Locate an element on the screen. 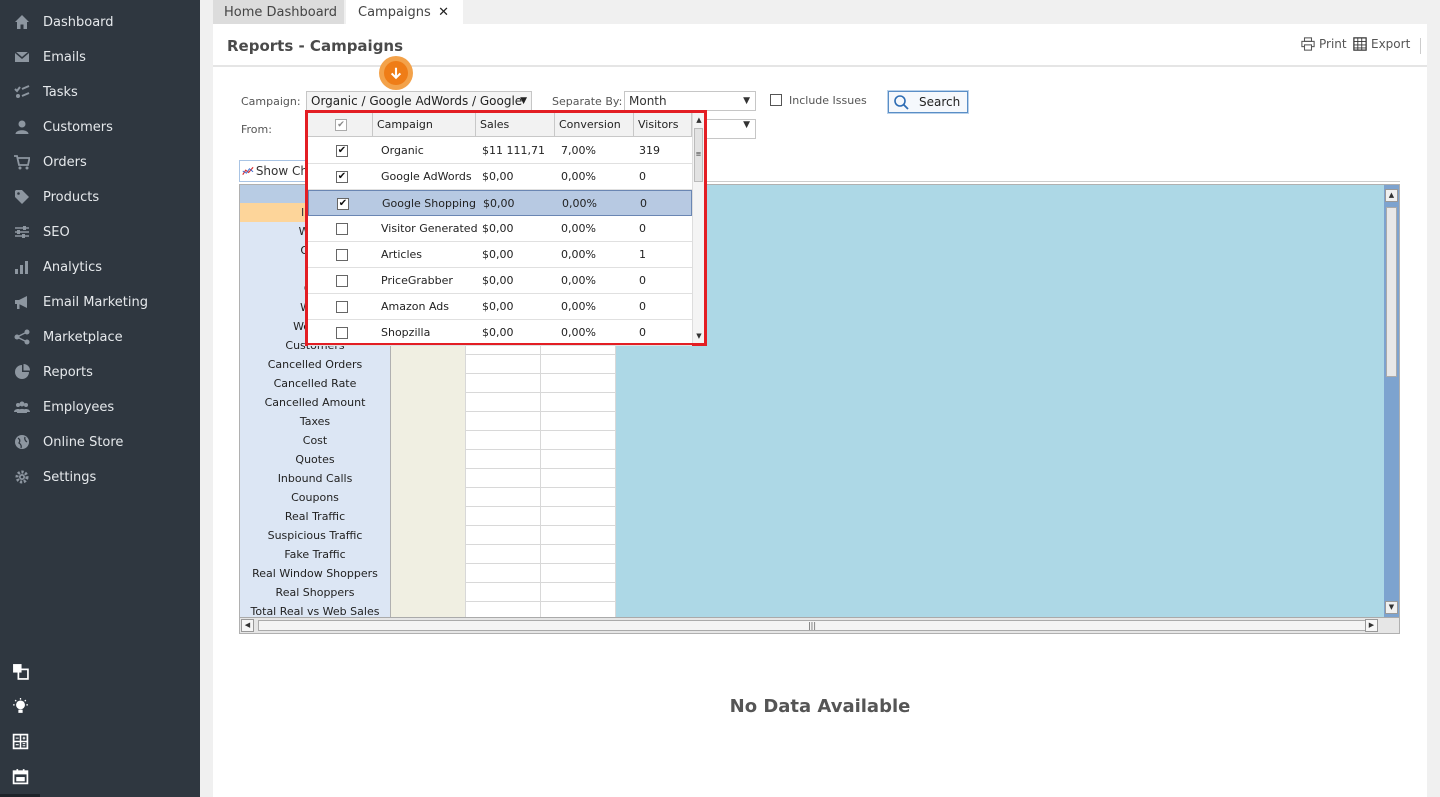 This screenshot has width=1440, height=797. megaphone-icon is located at coordinates (21, 302).